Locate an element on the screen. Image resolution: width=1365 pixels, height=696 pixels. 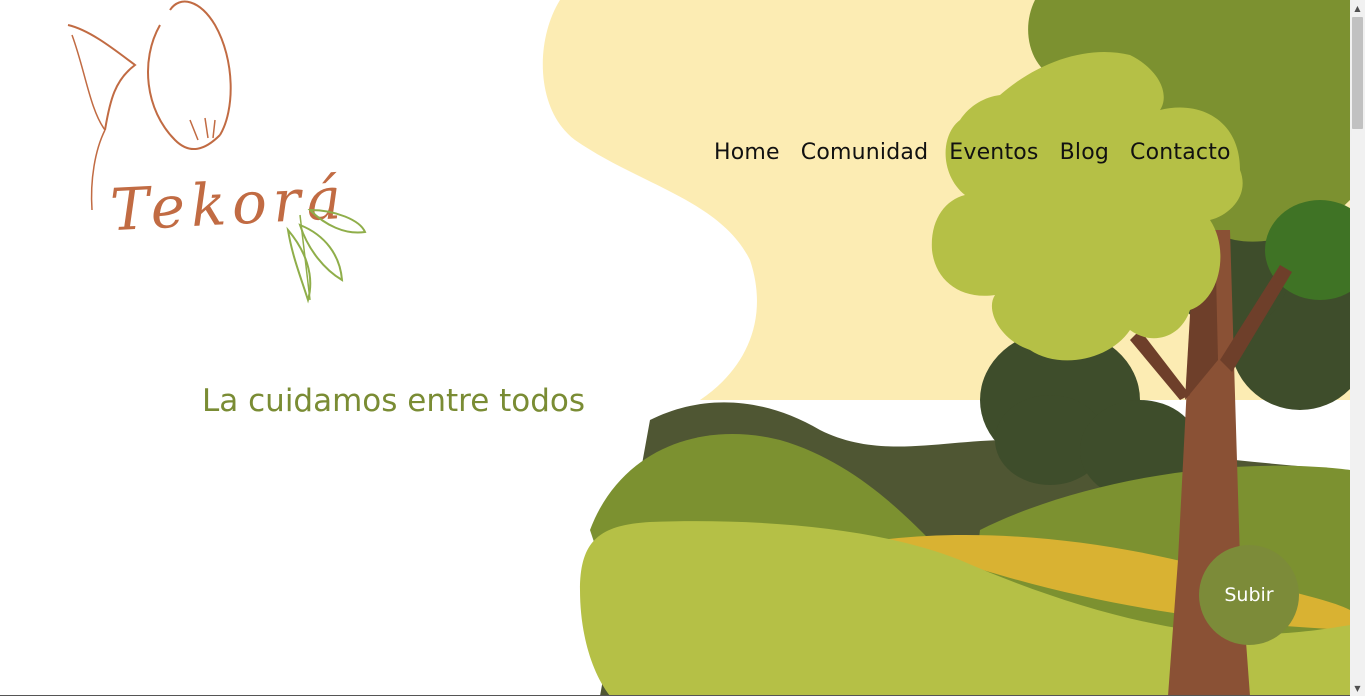
nav-blog-link: Blog is located at coordinates (1084, 152).